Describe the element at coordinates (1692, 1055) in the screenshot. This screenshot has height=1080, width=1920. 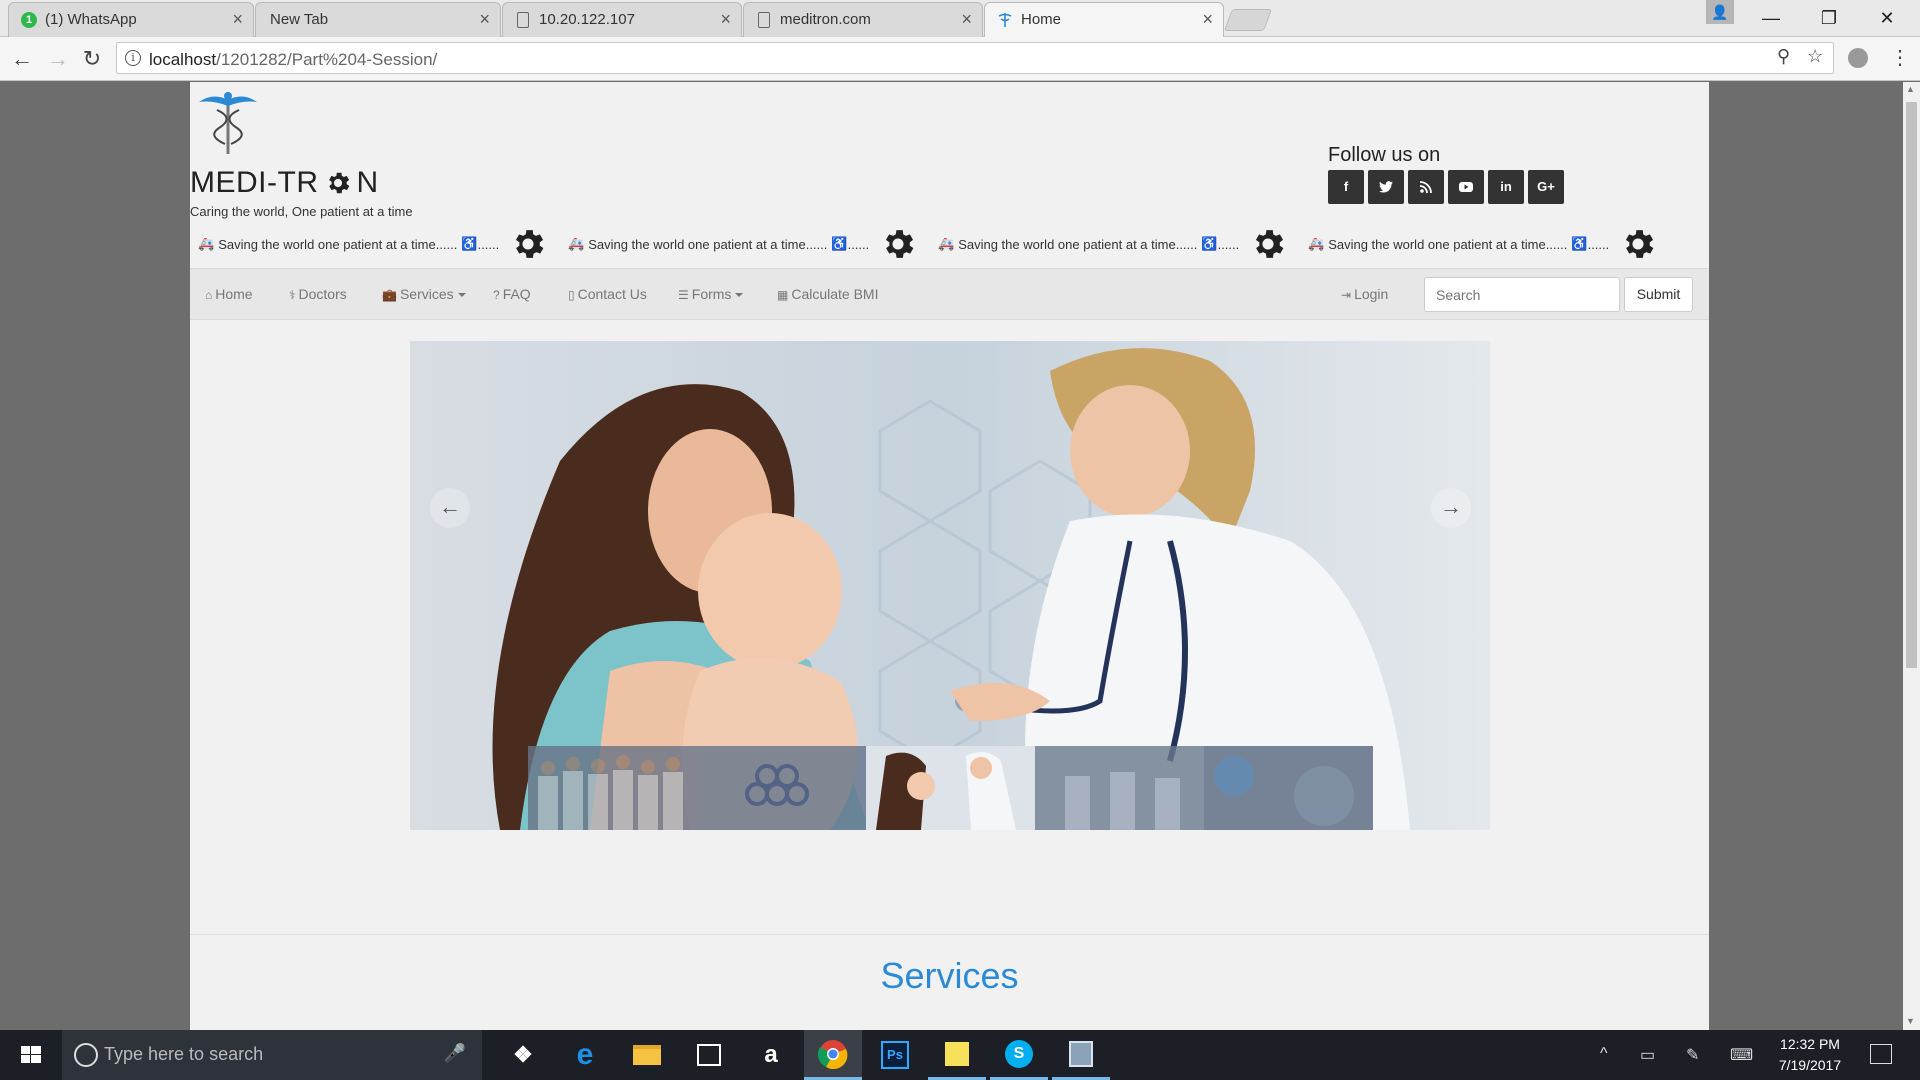
I see `pen-icon: ✎` at that location.